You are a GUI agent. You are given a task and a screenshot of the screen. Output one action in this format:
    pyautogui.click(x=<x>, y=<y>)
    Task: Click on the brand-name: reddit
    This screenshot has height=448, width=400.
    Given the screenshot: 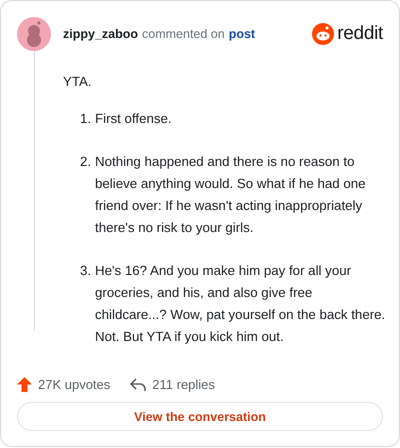 What is the action you would take?
    pyautogui.click(x=360, y=34)
    